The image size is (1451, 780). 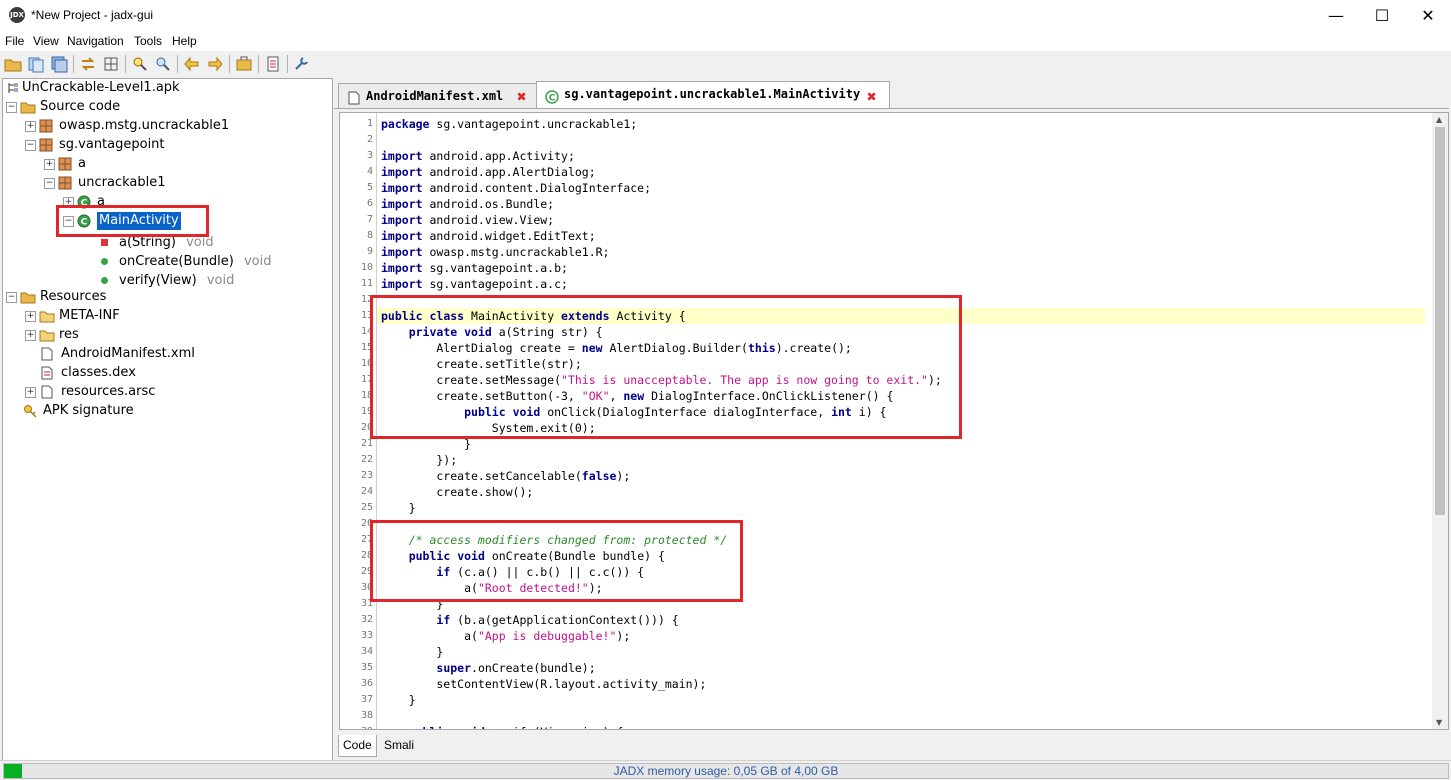 I want to click on scroll-up-icon: ▲, so click(x=1439, y=119).